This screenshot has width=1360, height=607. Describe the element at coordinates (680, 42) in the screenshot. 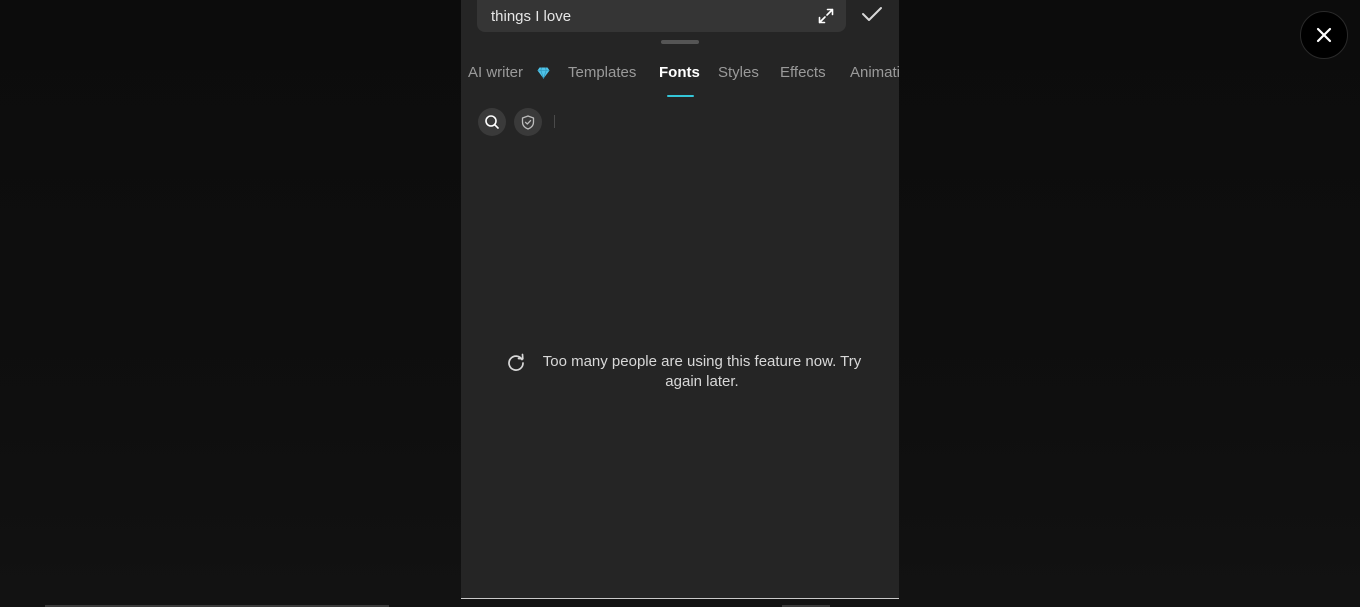

I see `drag-handle` at that location.